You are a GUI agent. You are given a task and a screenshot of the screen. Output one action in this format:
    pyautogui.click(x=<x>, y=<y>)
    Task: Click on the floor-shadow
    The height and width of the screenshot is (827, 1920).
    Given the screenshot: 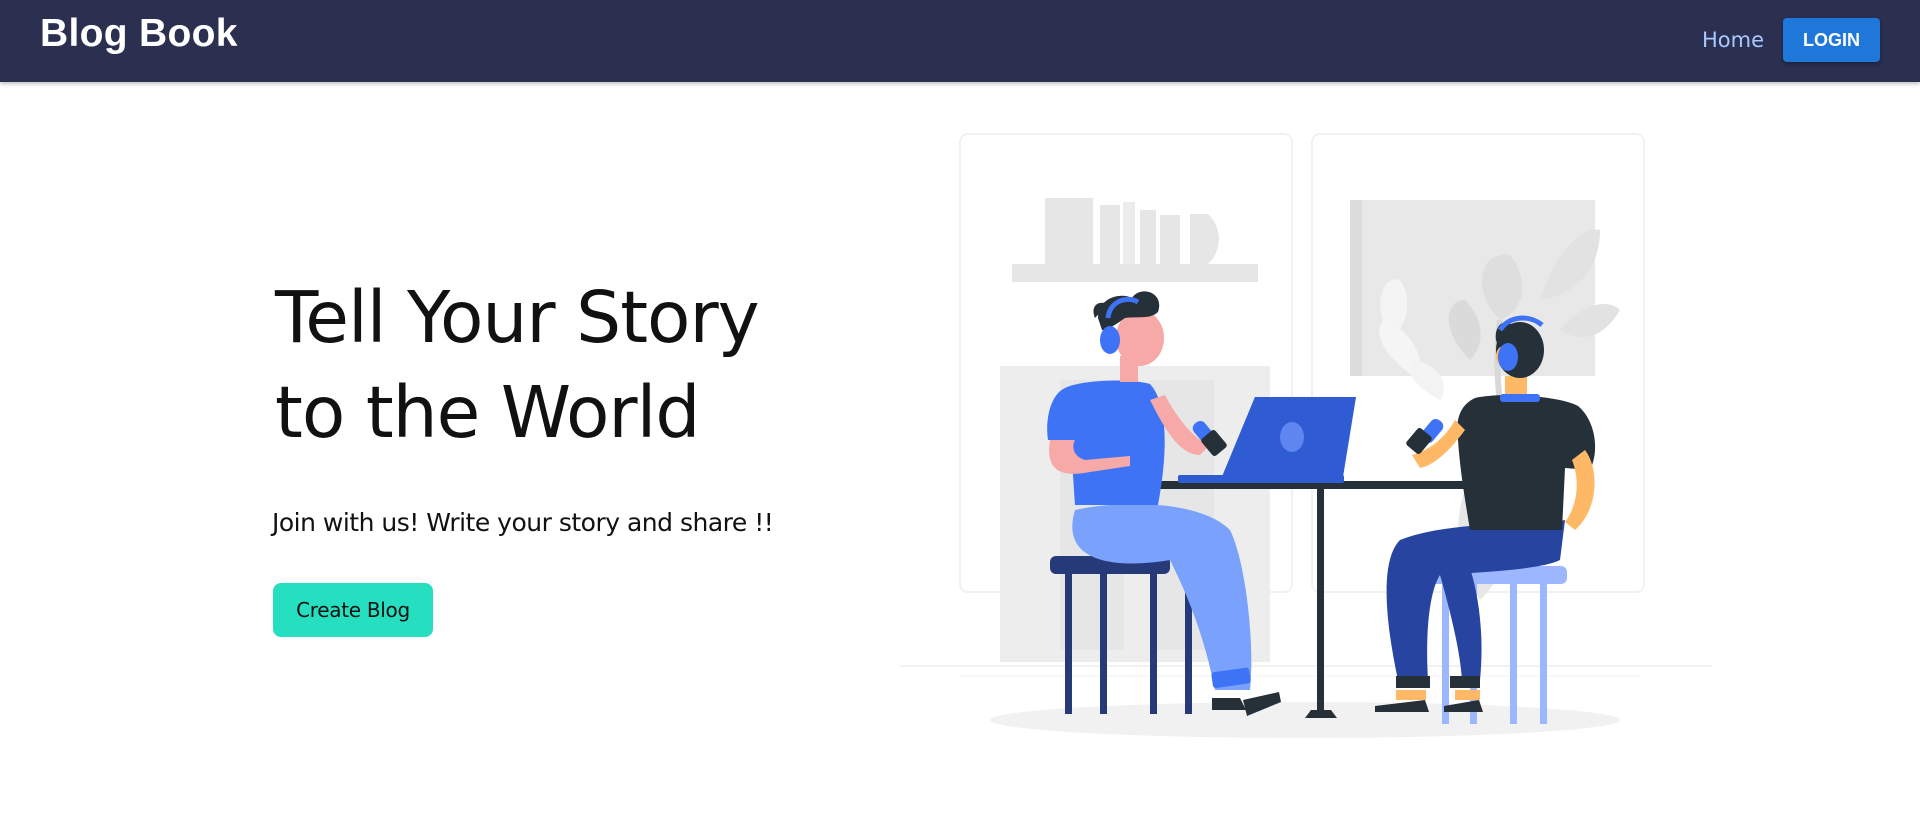 What is the action you would take?
    pyautogui.click(x=1305, y=720)
    